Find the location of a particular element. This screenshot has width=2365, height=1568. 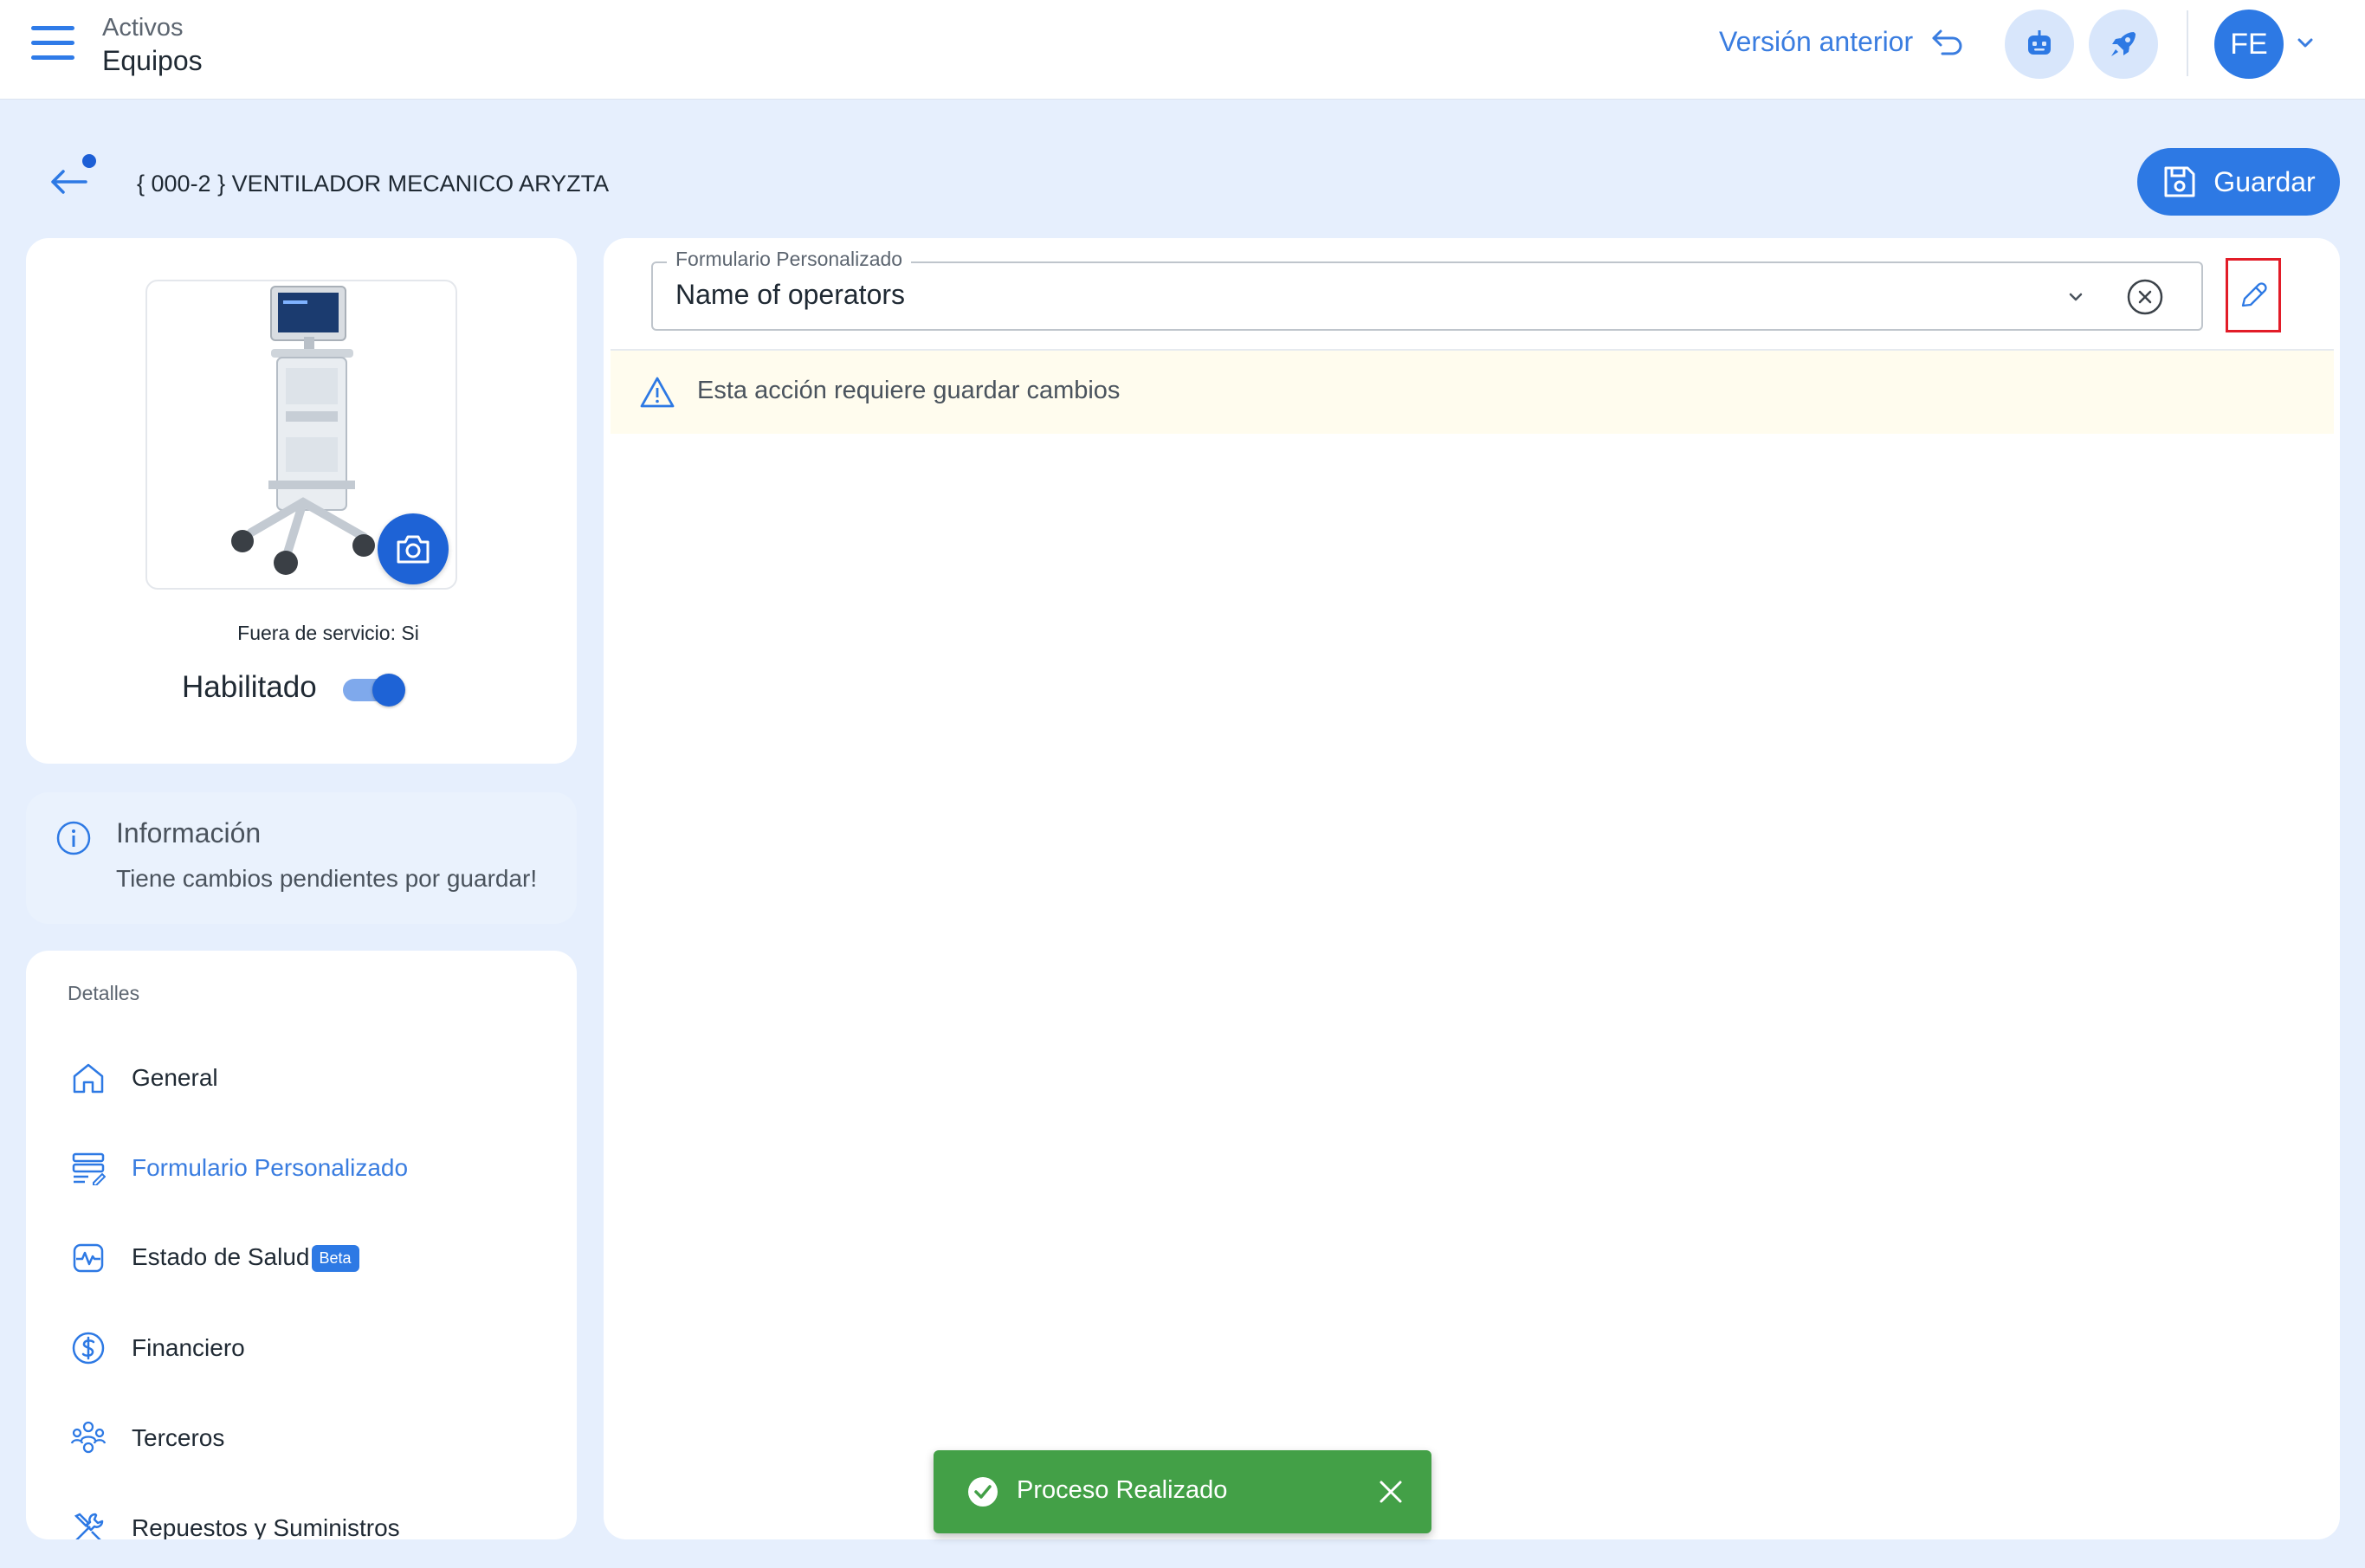

info-title: Información is located at coordinates (189, 833).